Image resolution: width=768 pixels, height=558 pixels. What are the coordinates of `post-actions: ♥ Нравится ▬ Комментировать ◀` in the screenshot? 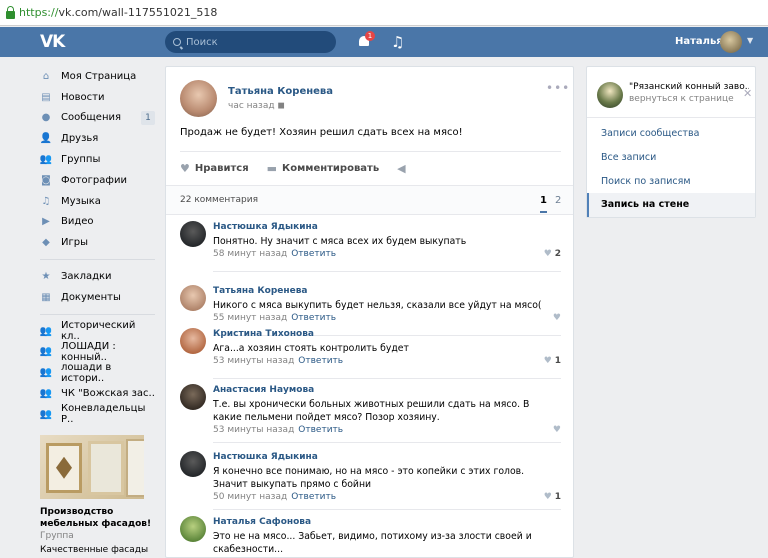 It's located at (370, 168).